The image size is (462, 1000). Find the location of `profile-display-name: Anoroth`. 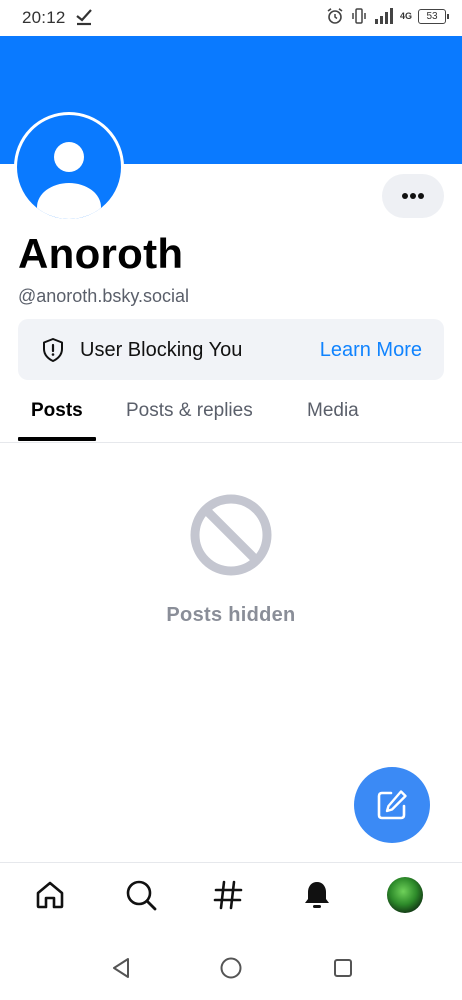

profile-display-name: Anoroth is located at coordinates (101, 253).